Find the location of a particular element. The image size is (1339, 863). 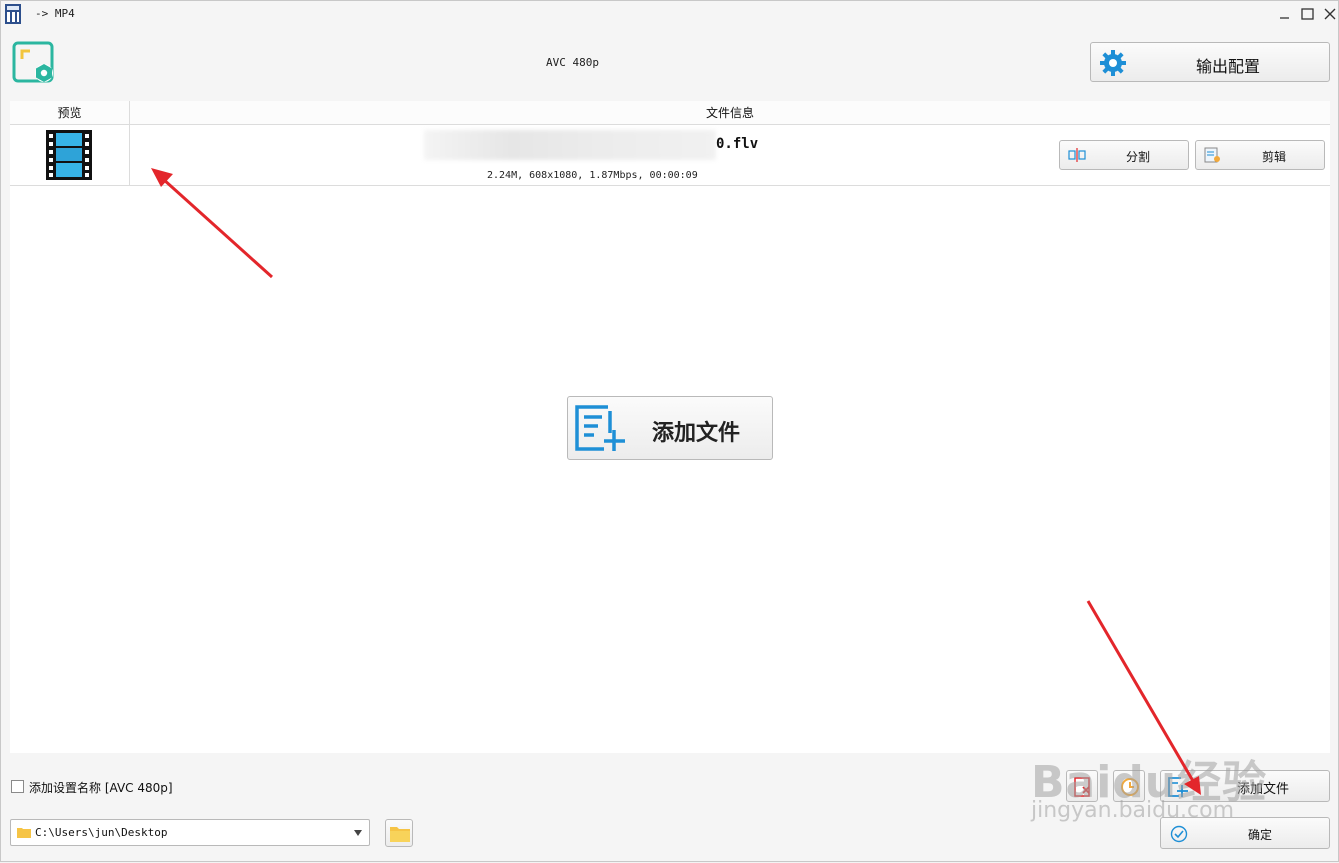

history-icon is located at coordinates (1130, 787).